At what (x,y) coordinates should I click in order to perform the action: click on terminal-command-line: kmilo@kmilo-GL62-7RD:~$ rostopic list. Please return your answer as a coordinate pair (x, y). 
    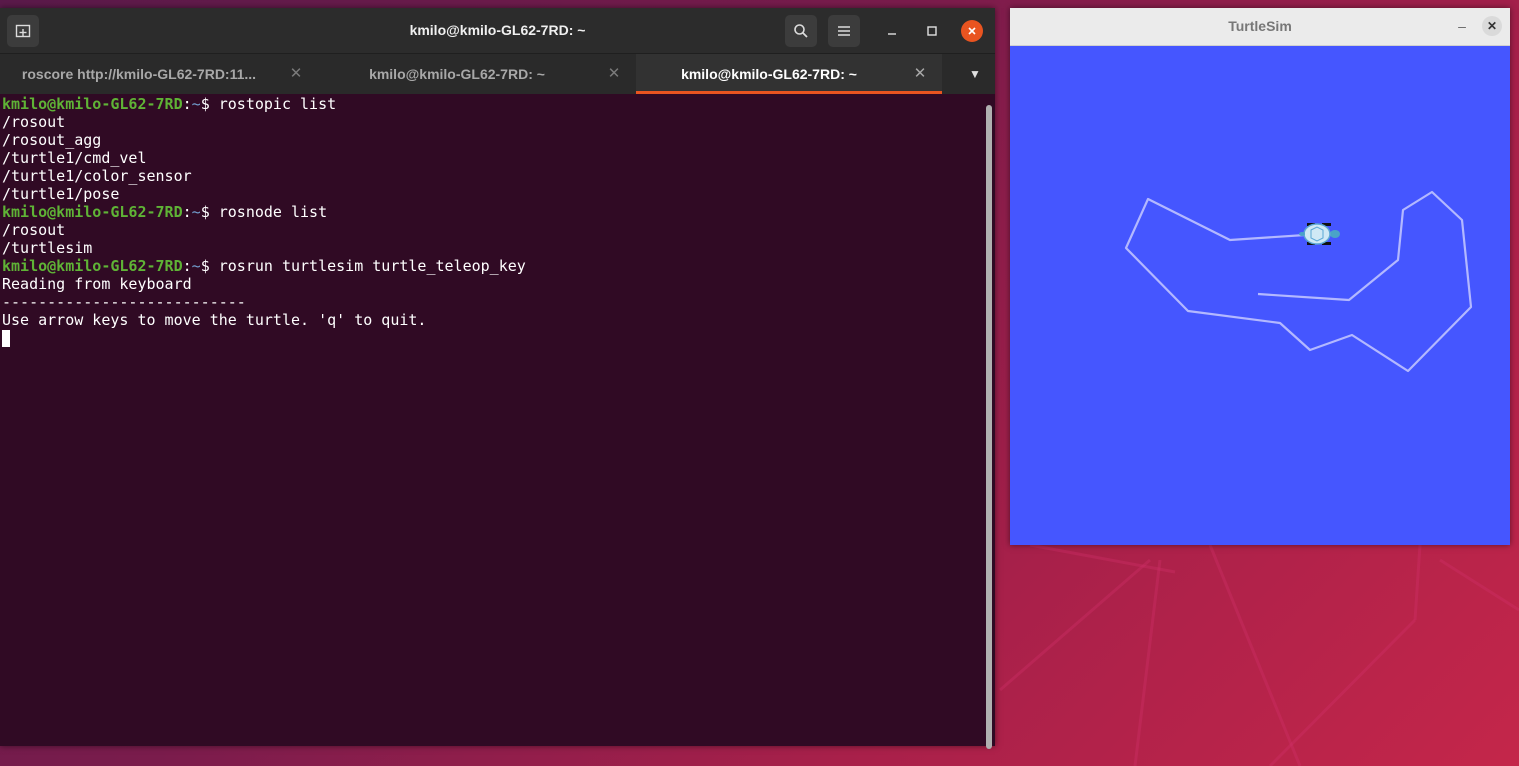
    Looking at the image, I should click on (492, 104).